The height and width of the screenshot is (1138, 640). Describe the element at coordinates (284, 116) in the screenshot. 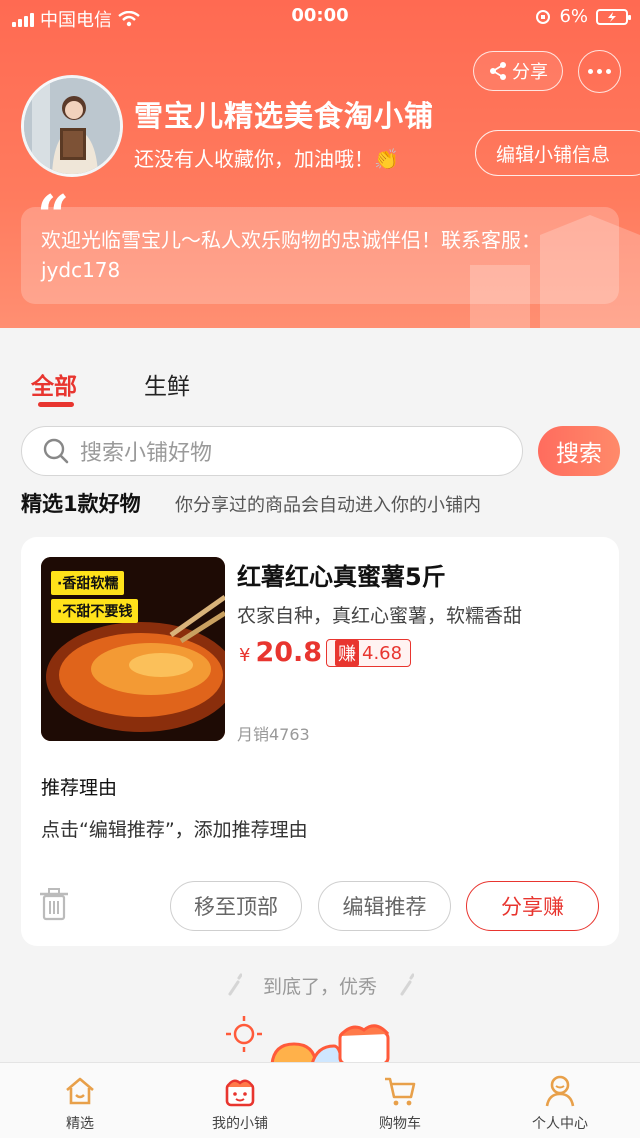

I see `shop-name: 雪宝儿精选美食淘小铺` at that location.